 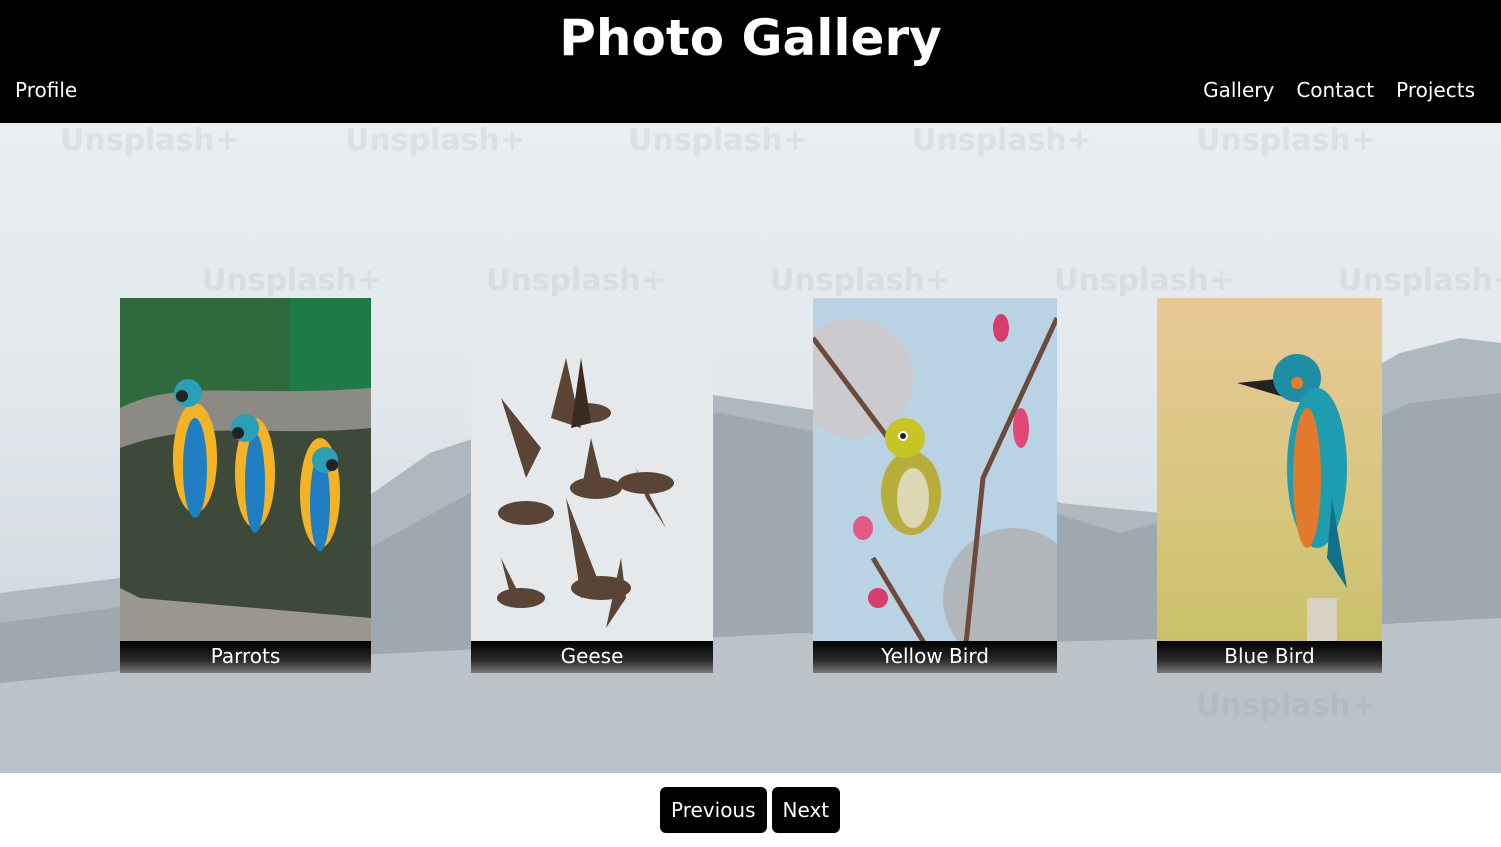 I want to click on nav-gallery-link: Gallery, so click(x=1238, y=90).